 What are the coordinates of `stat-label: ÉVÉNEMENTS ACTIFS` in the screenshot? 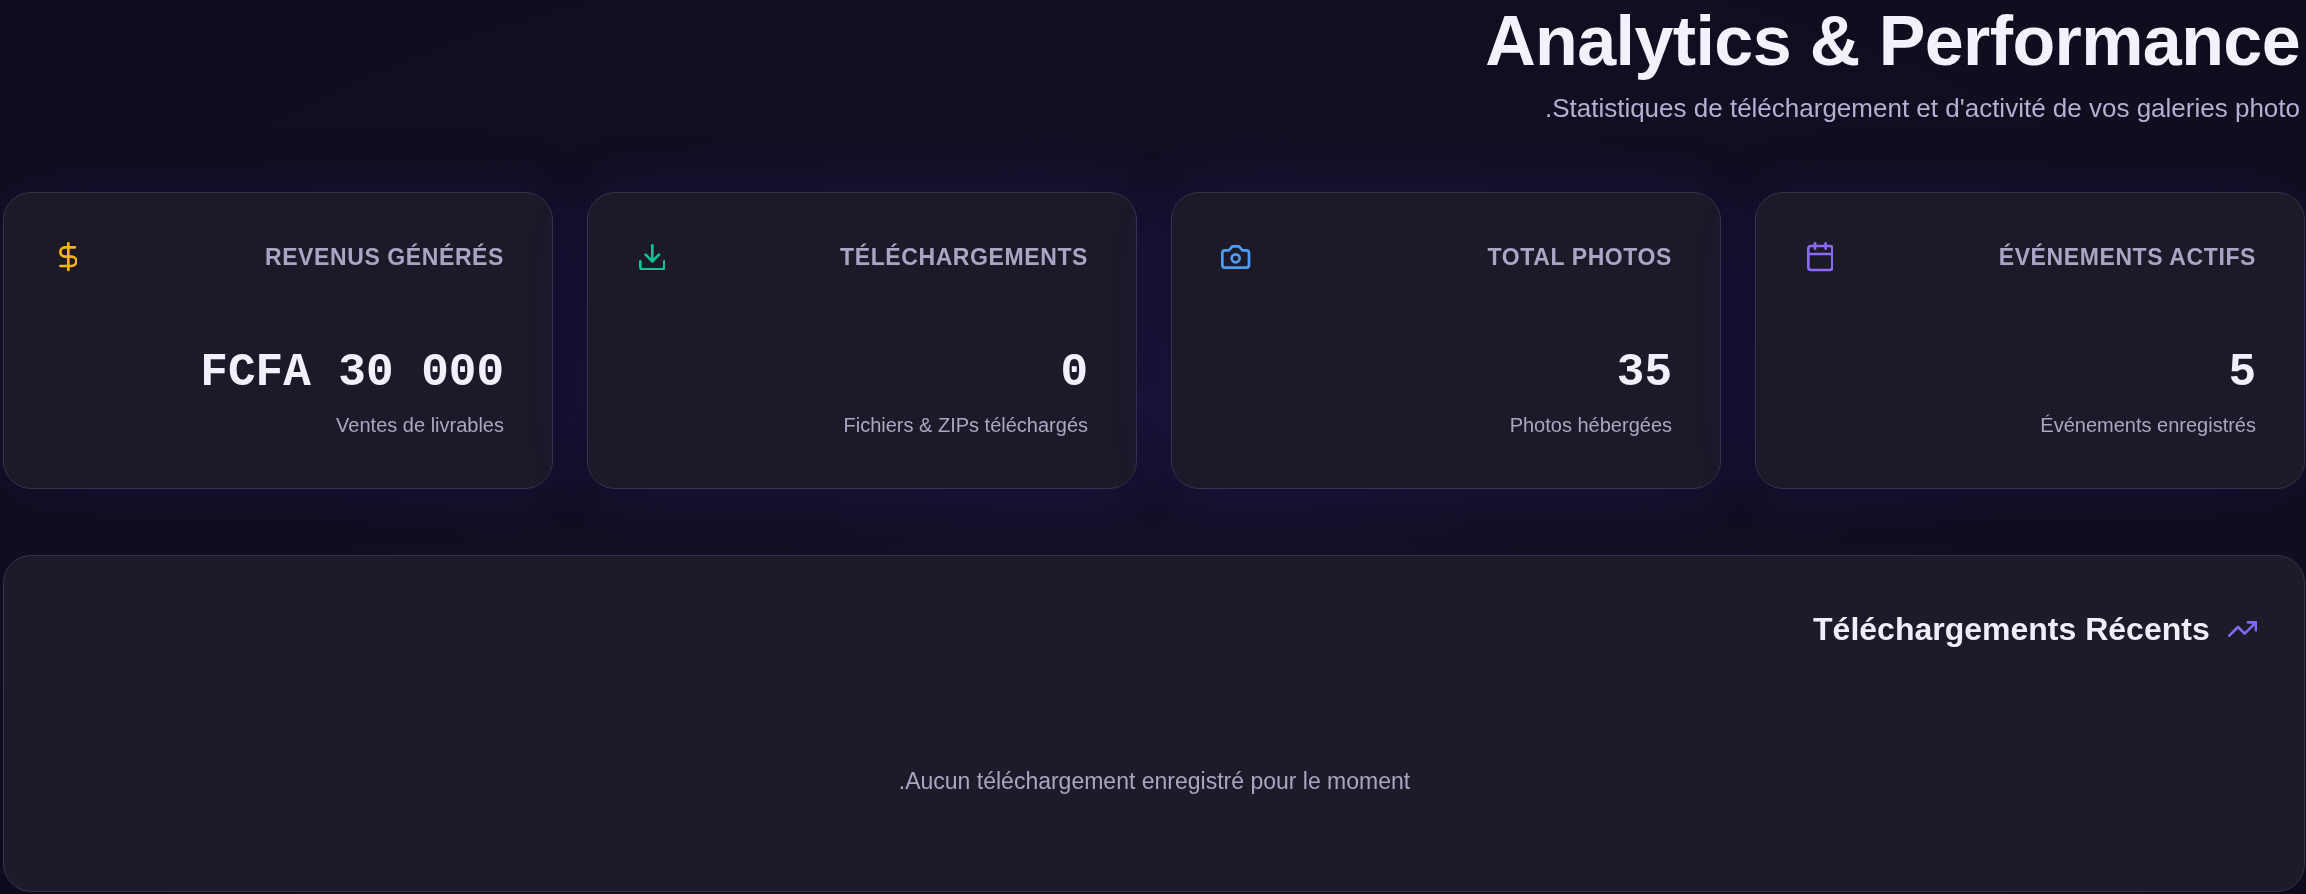 It's located at (2127, 257).